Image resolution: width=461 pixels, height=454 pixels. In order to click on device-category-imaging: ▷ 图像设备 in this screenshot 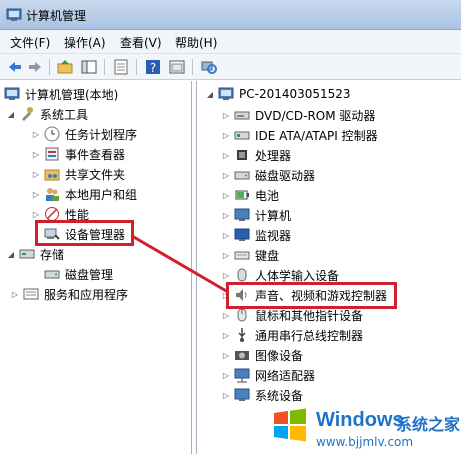, I will do `click(262, 355)`.